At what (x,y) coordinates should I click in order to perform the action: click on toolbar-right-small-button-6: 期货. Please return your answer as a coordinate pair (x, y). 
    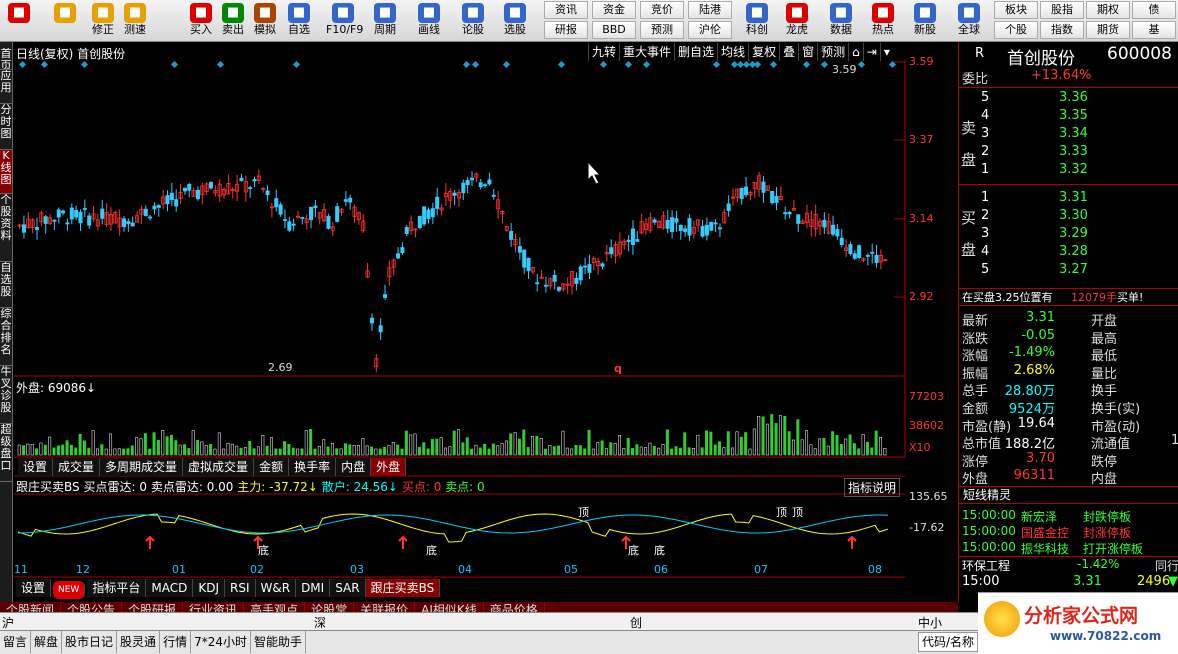
    Looking at the image, I should click on (1108, 30).